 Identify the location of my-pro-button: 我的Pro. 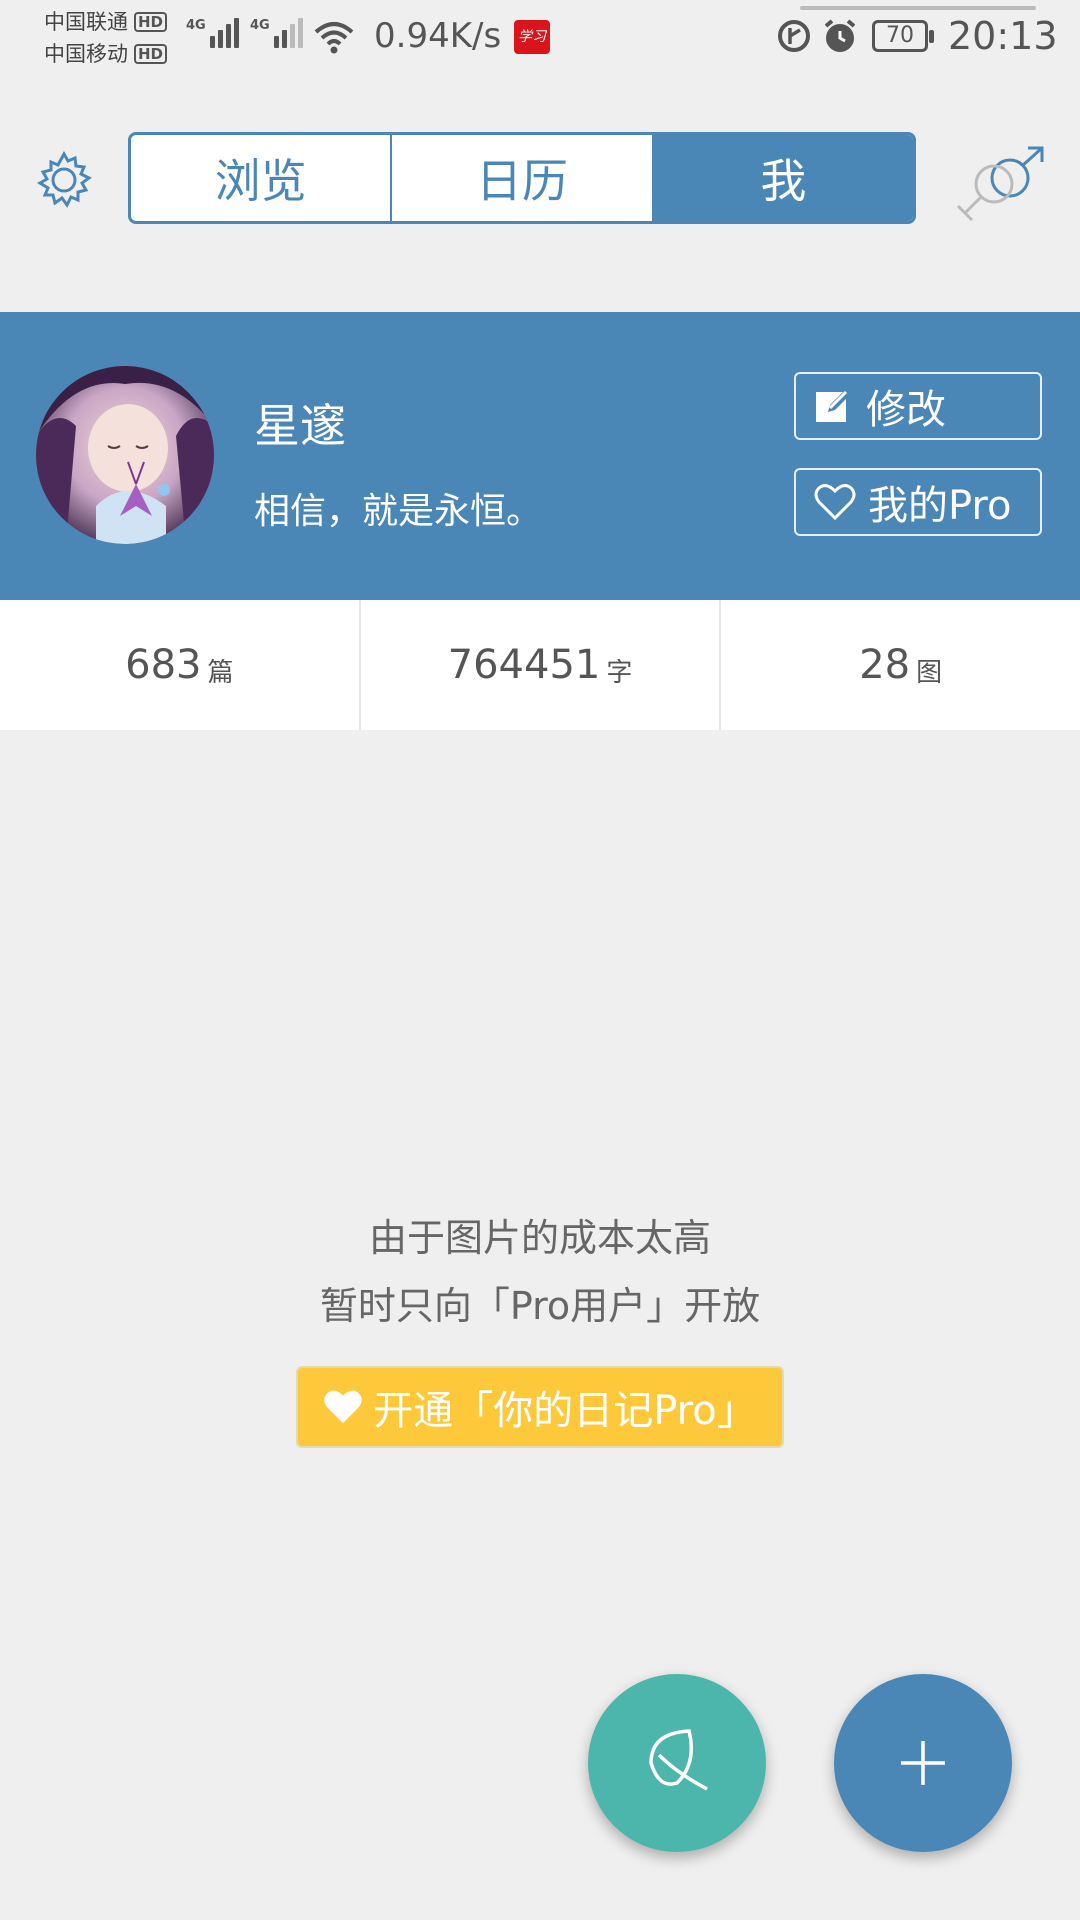
(918, 502).